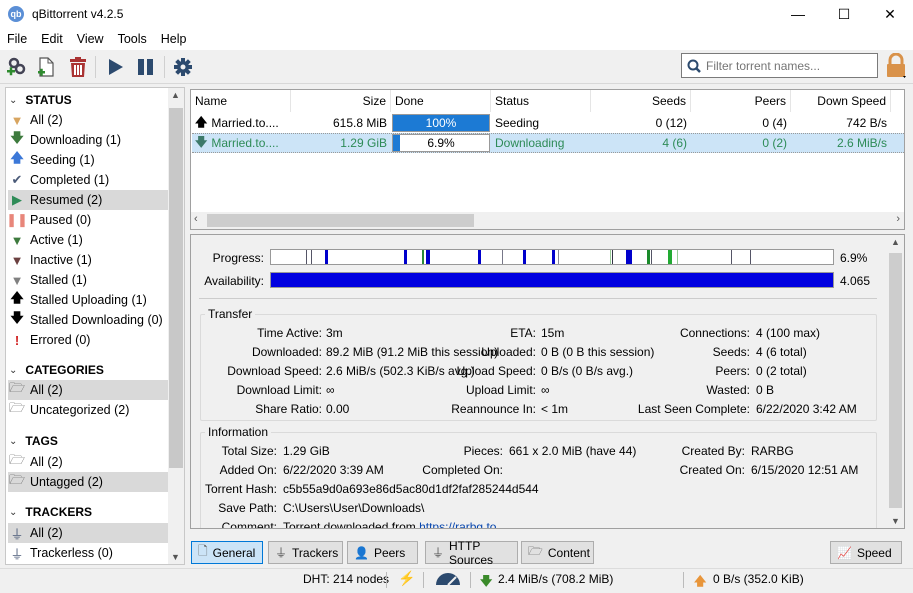  Describe the element at coordinates (457, 524) in the screenshot. I see `comment-link: https://rarbg.to` at that location.